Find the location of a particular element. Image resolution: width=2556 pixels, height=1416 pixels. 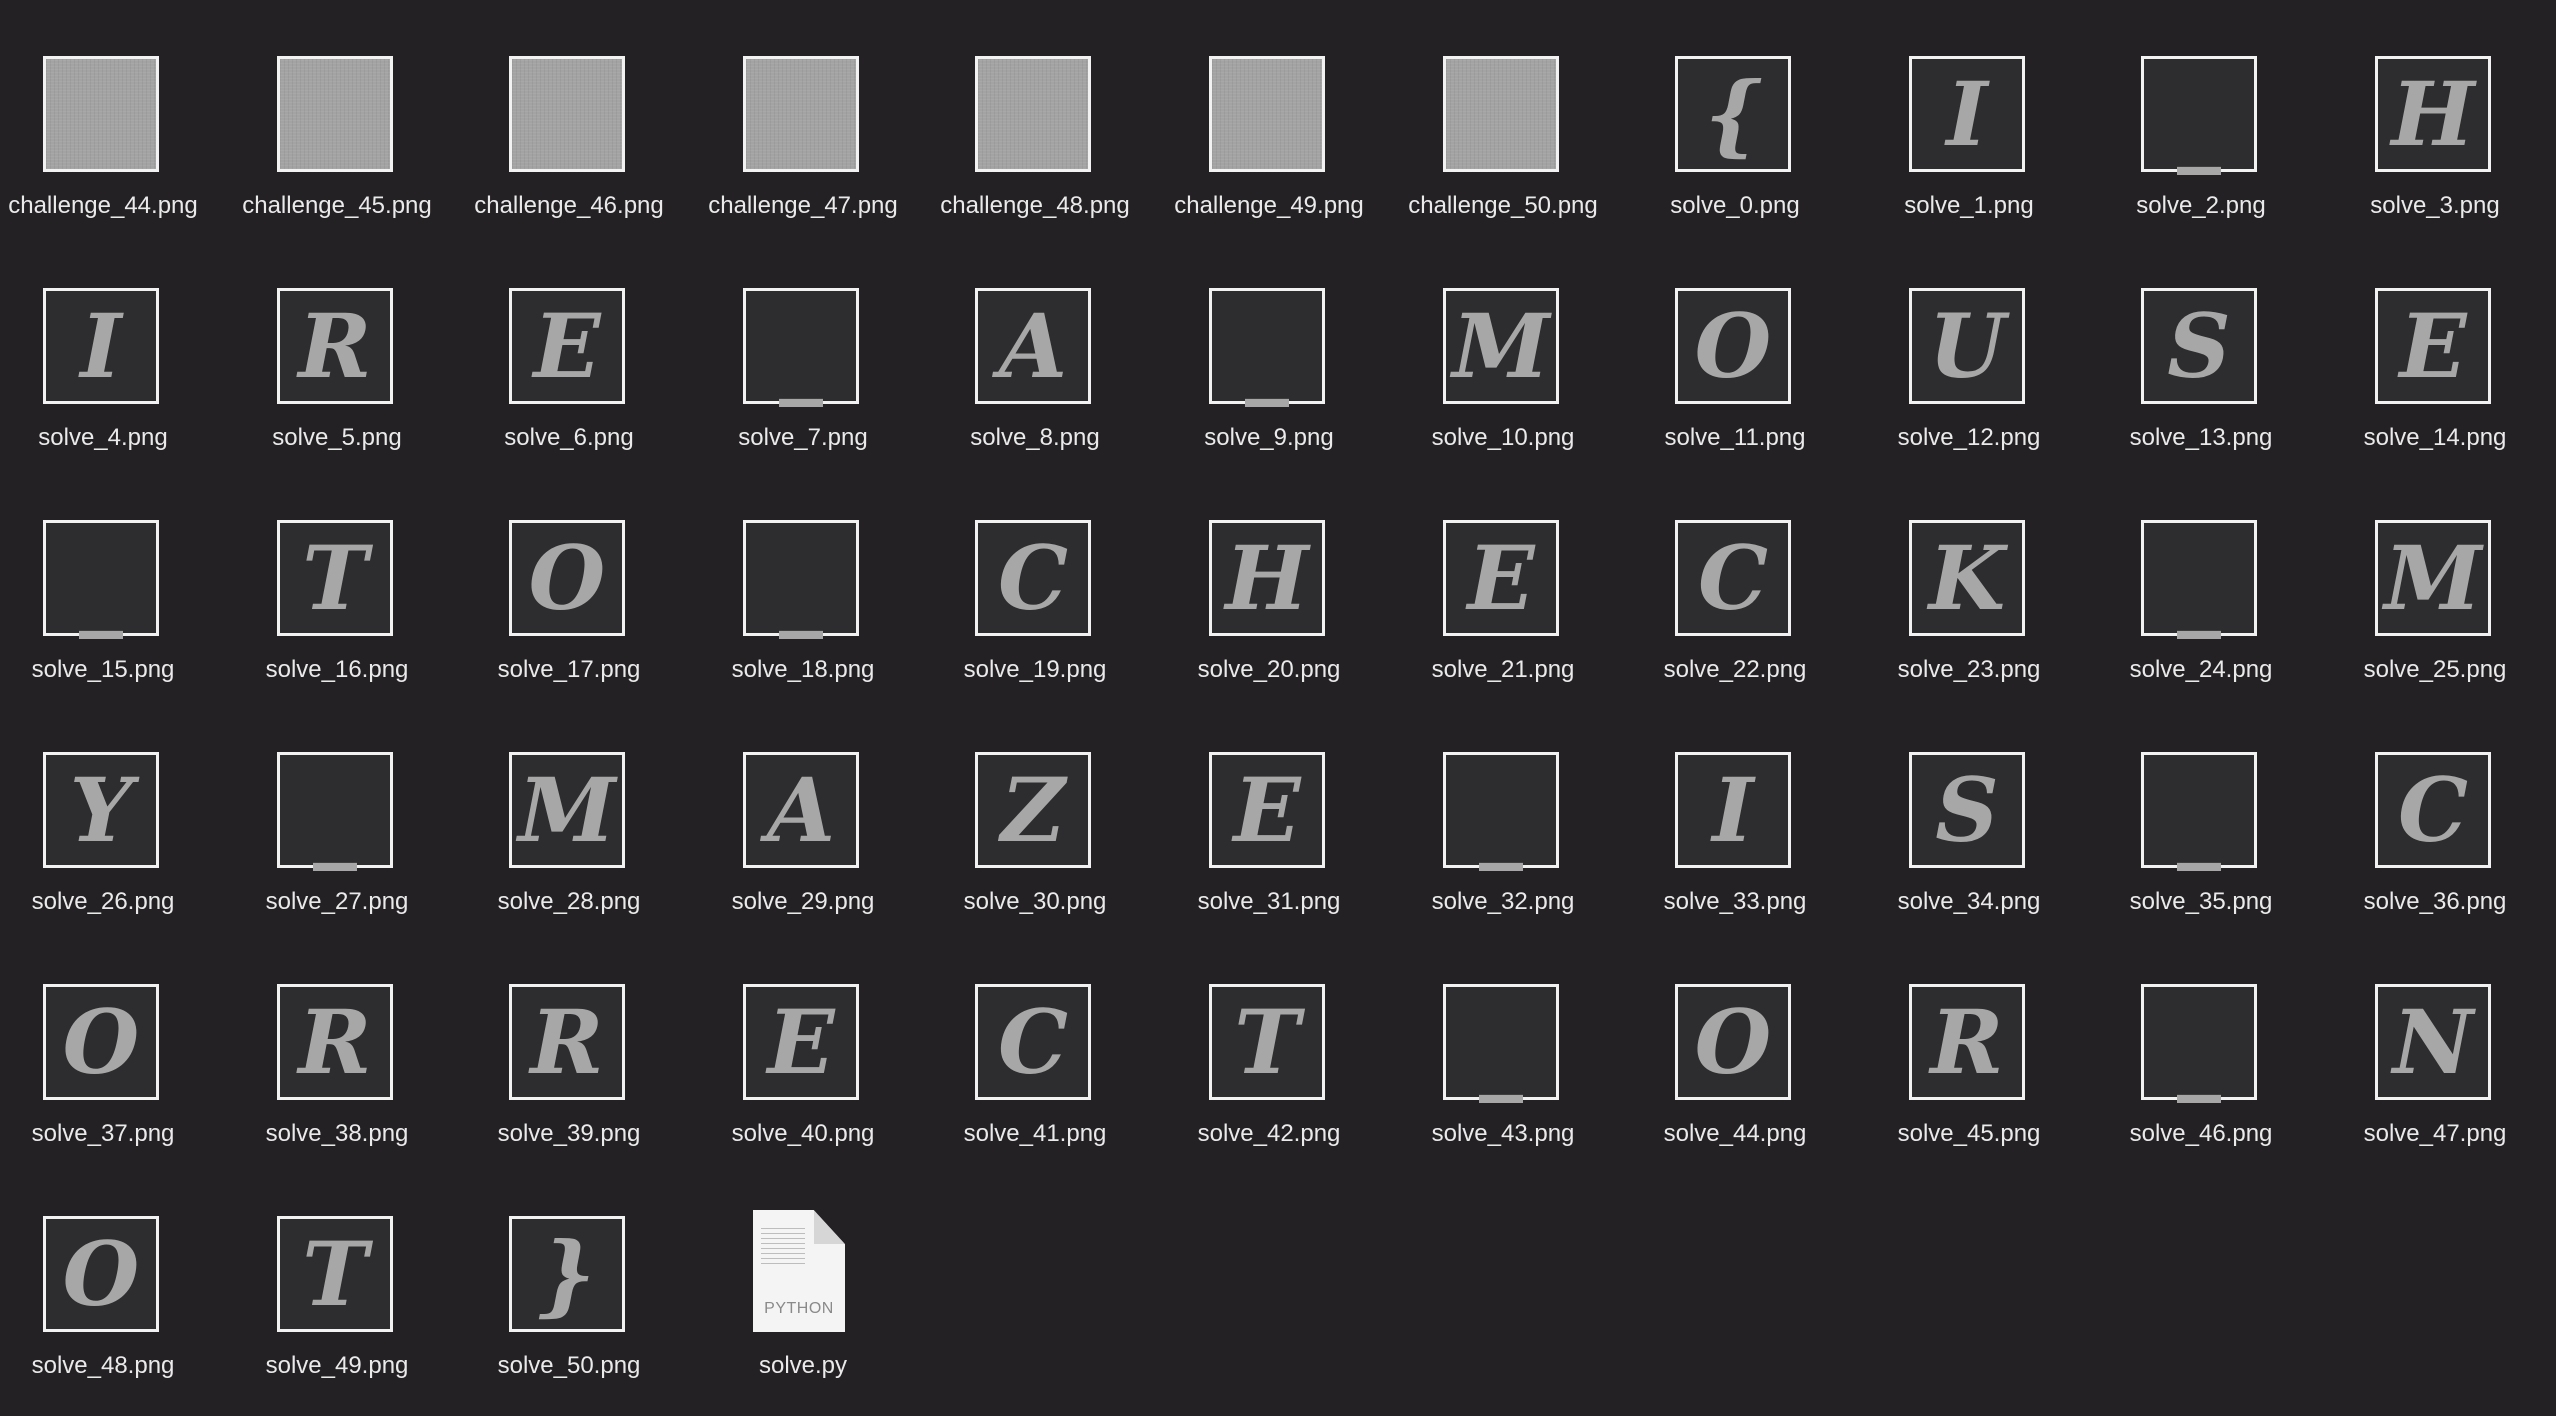

file-item-solve-2-png: _ solve_2.png is located at coordinates (2201, 116).